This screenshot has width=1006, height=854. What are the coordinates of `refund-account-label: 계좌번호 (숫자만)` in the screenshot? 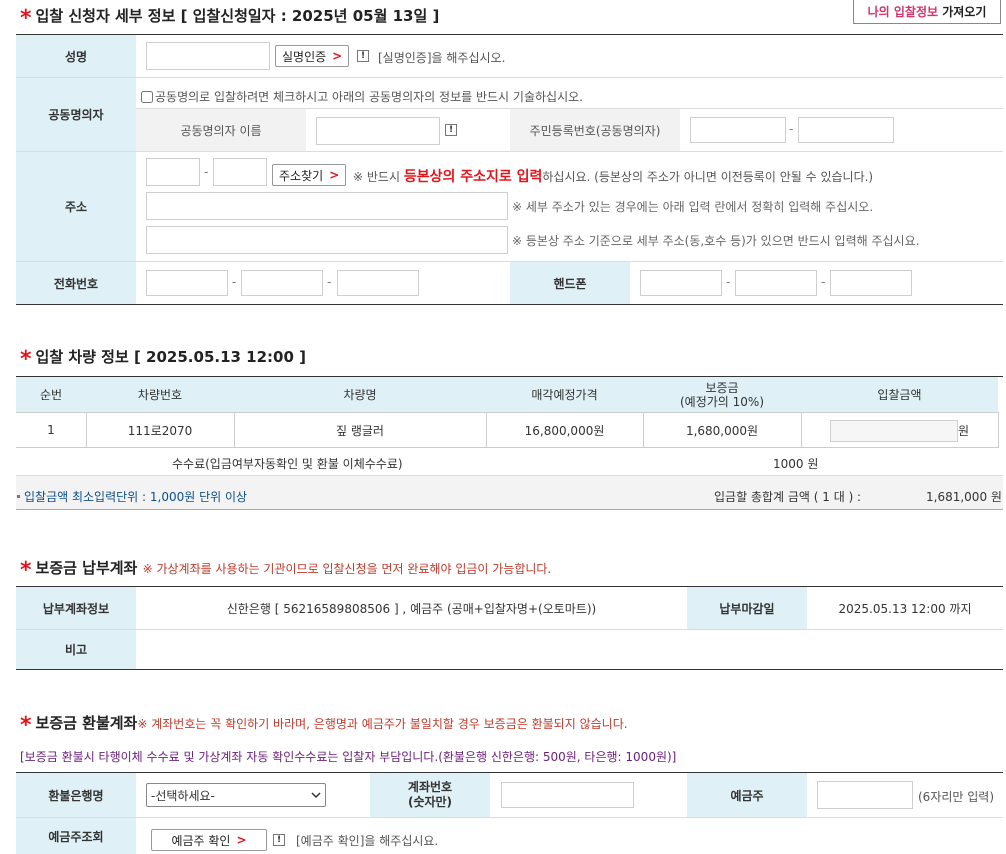 It's located at (430, 795).